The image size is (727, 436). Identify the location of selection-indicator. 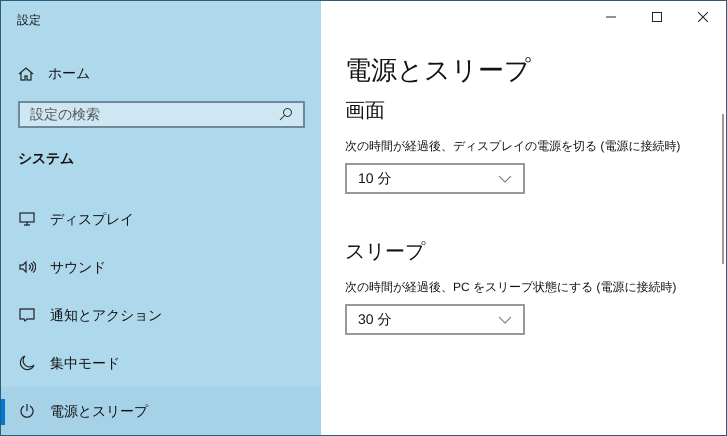
(3, 412).